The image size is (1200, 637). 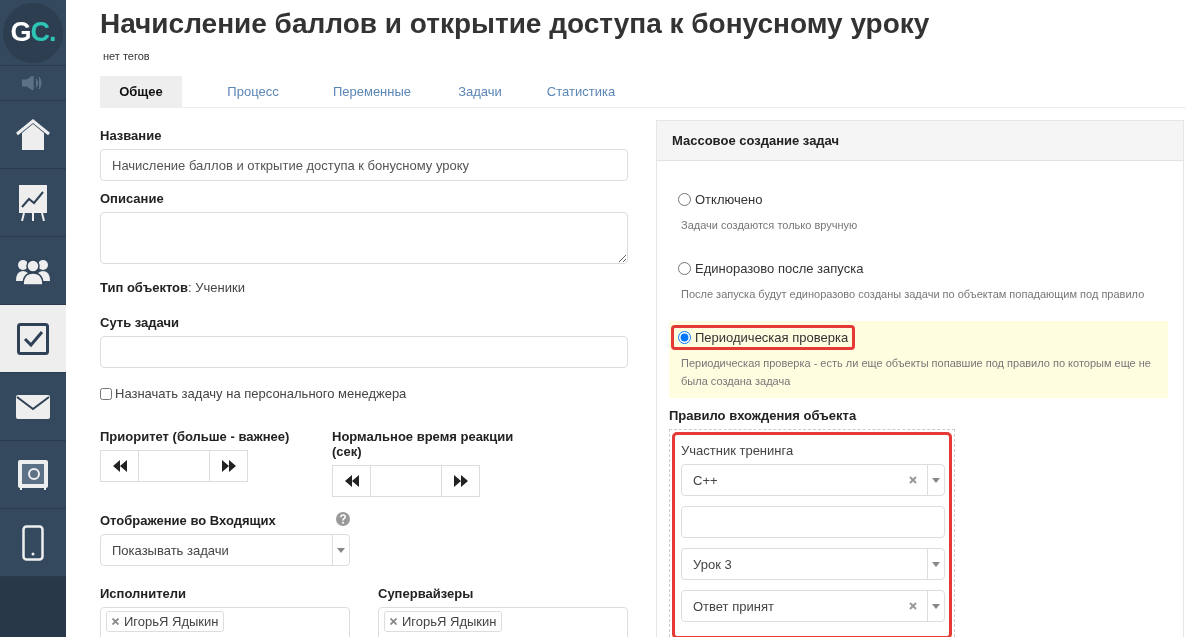 What do you see at coordinates (143, 593) in the screenshot?
I see `field-label: Исполнители` at bounding box center [143, 593].